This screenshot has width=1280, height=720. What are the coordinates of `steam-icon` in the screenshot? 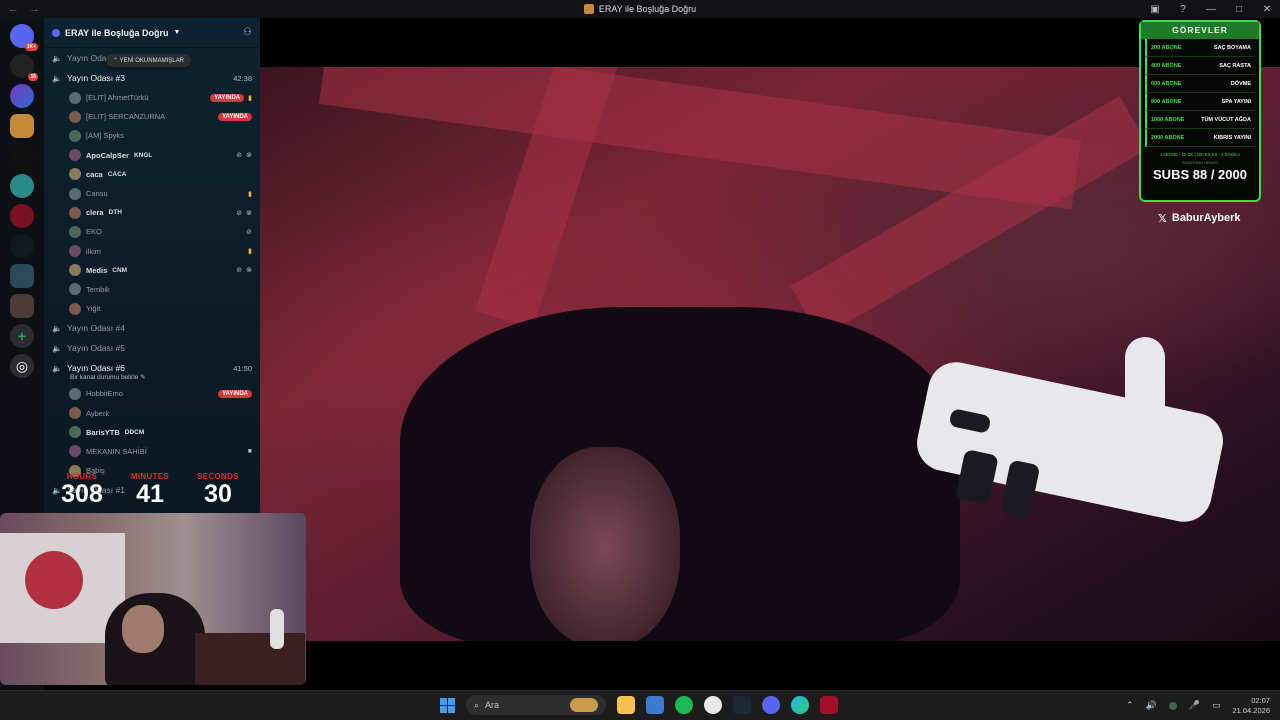 It's located at (742, 705).